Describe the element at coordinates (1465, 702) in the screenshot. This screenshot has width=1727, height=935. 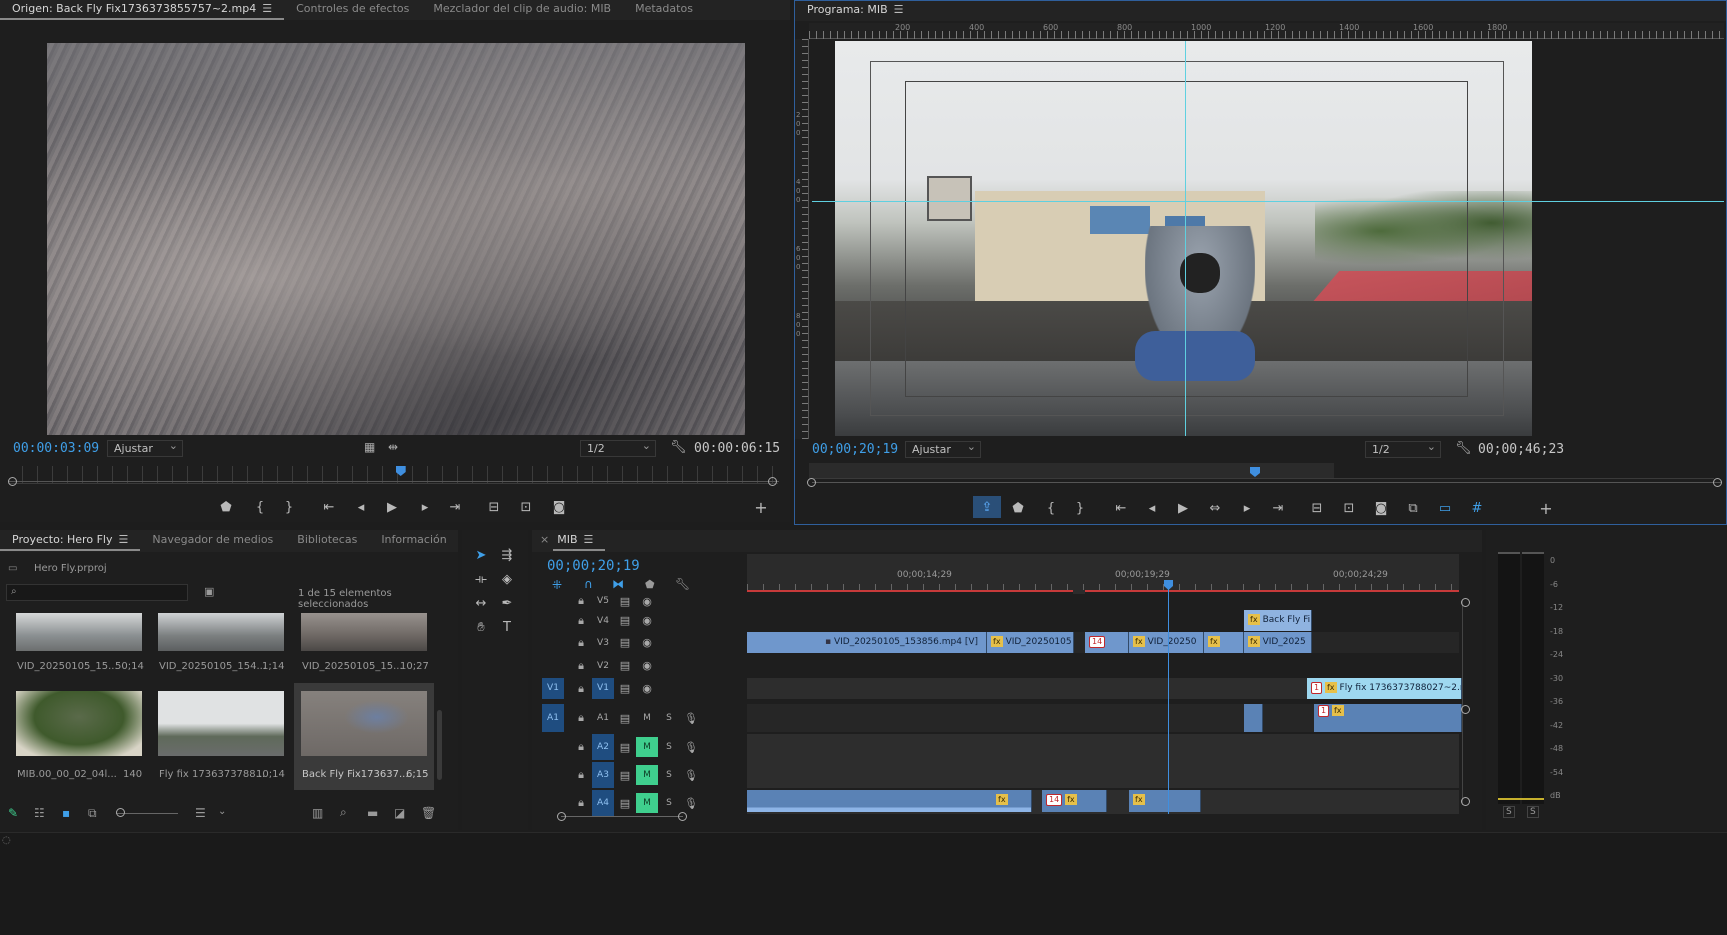
I see `timeline-vscroll` at that location.